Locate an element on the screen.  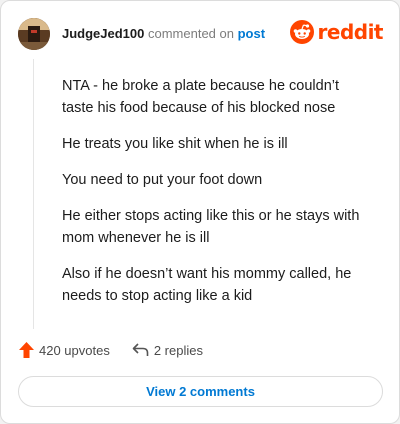
username: JudgeJed100 is located at coordinates (103, 33).